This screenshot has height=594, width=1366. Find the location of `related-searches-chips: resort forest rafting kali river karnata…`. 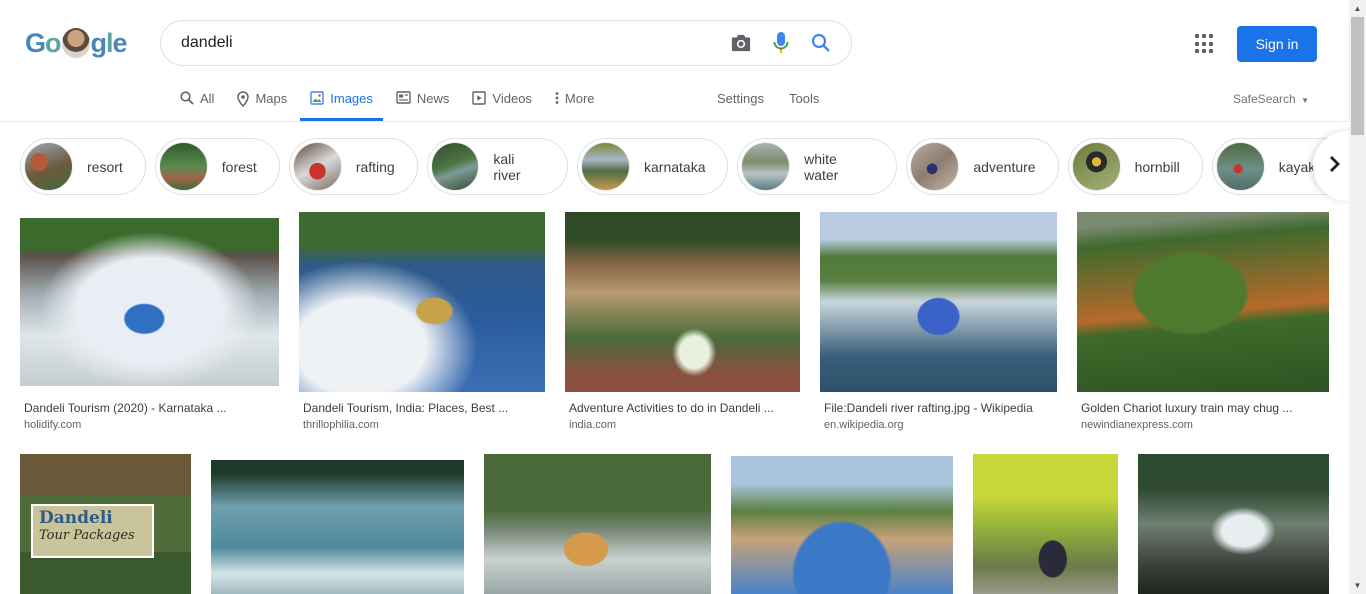

related-searches-chips: resort forest rafting kali river karnata… is located at coordinates (693, 167).